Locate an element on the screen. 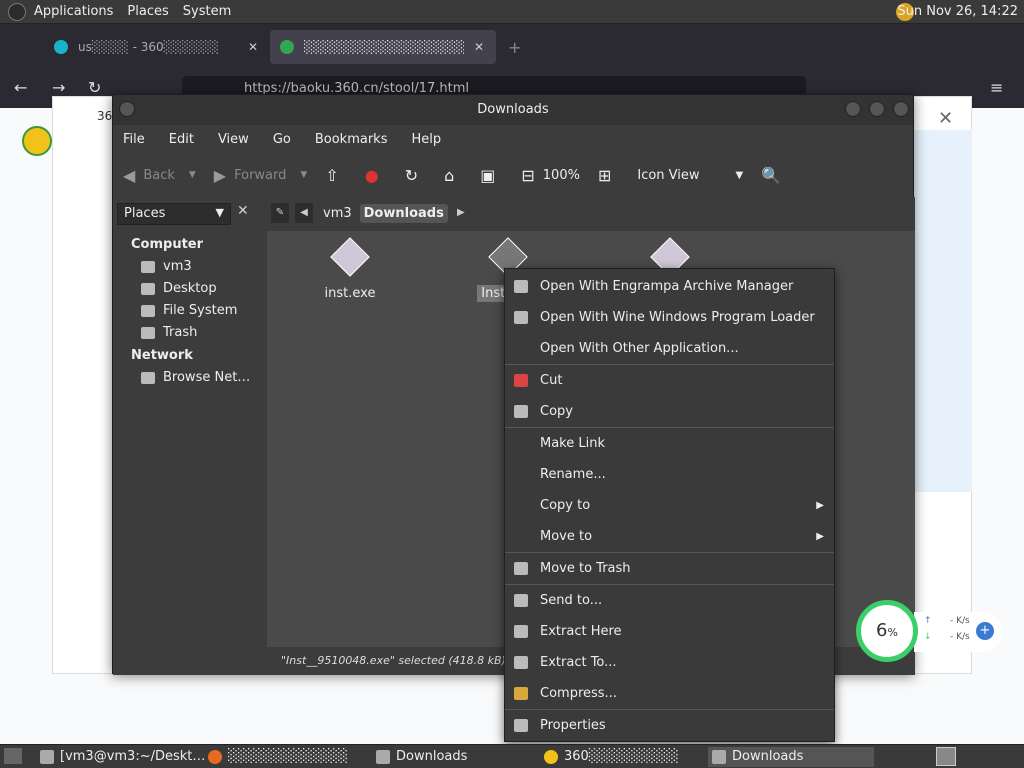 Image resolution: width=1024 pixels, height=768 pixels. maximize-icon is located at coordinates (877, 109).